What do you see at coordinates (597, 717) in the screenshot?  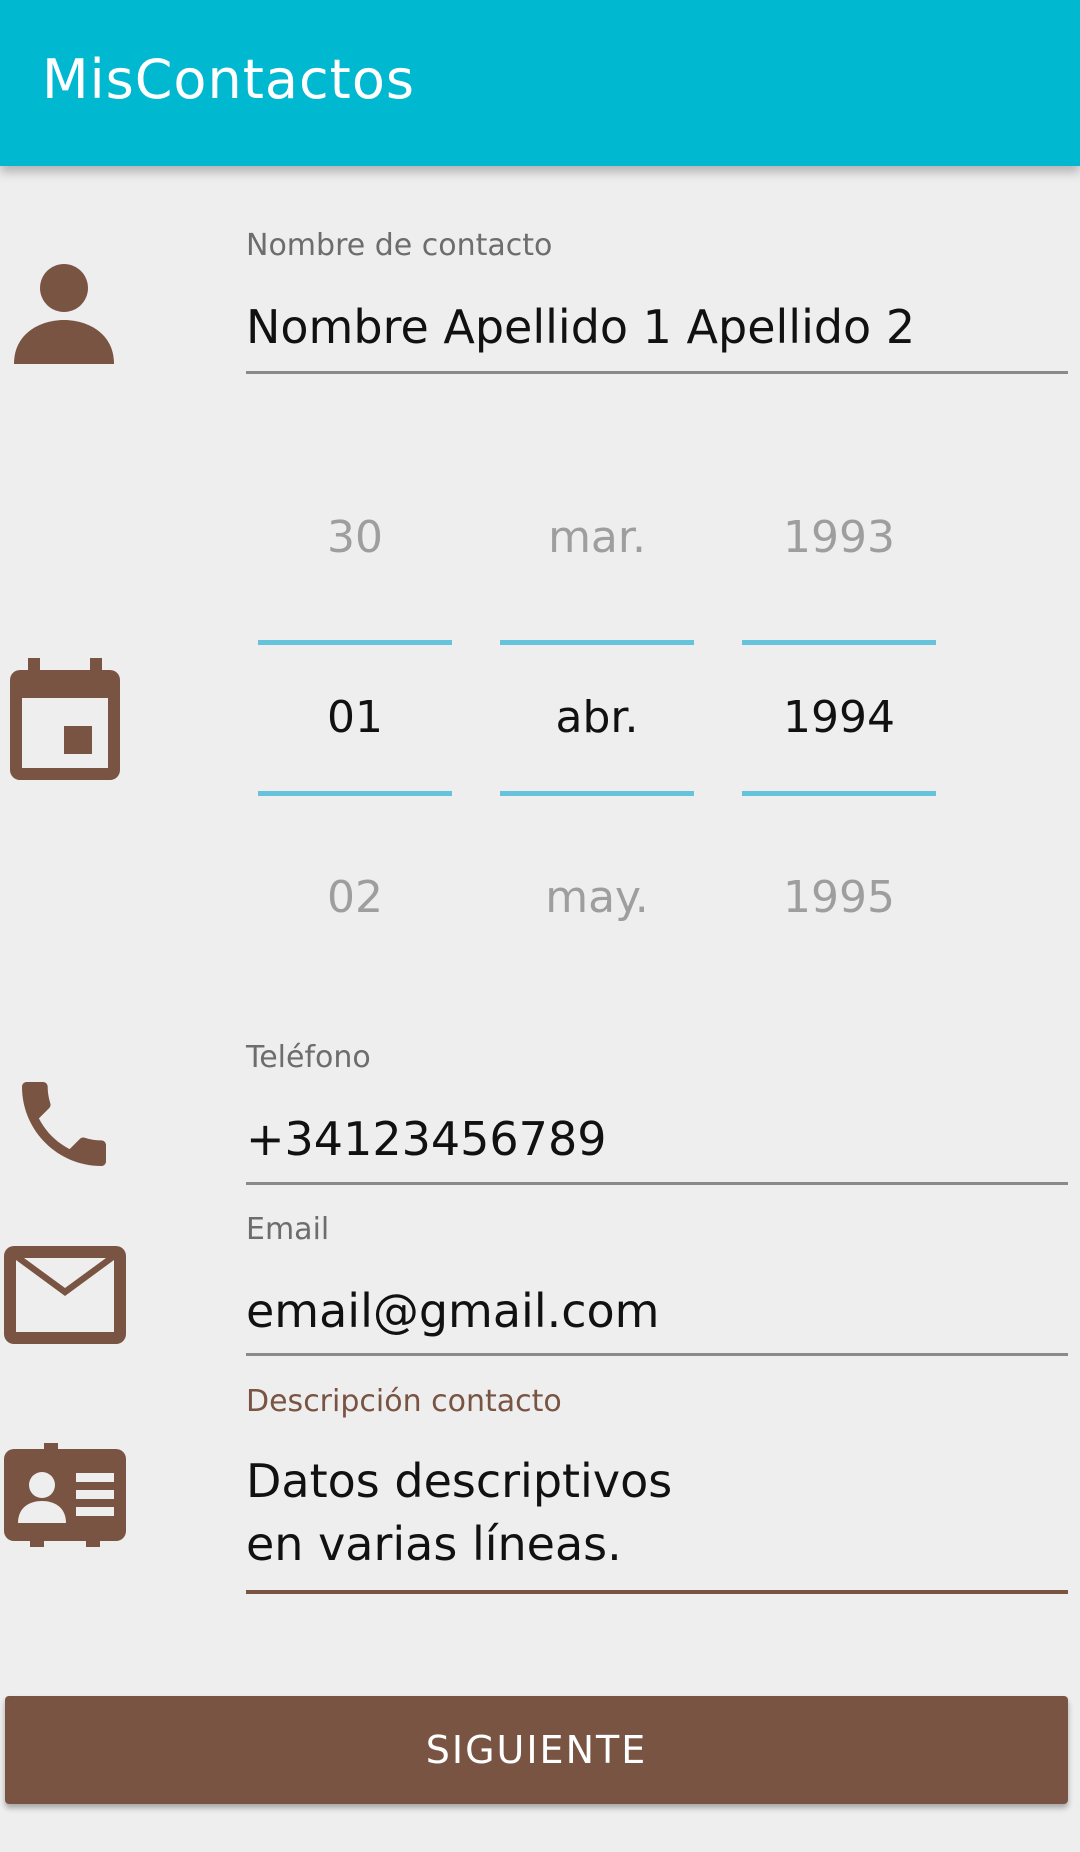 I see `month-selected: abr.` at bounding box center [597, 717].